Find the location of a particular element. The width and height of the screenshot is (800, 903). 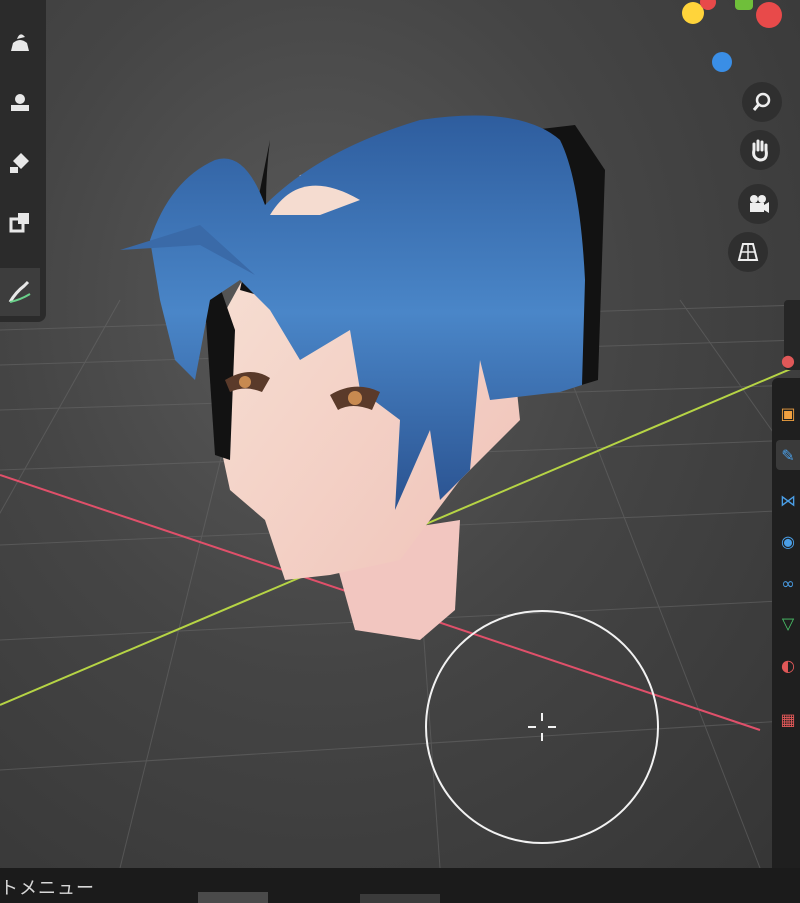

material-icon: ◐ is located at coordinates (788, 665).